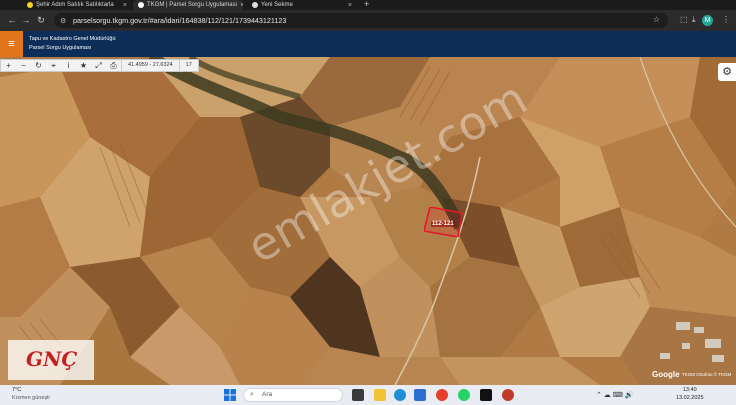 The image size is (736, 405). Describe the element at coordinates (53, 65) in the screenshot. I see `locate-icon: ⌖` at that location.